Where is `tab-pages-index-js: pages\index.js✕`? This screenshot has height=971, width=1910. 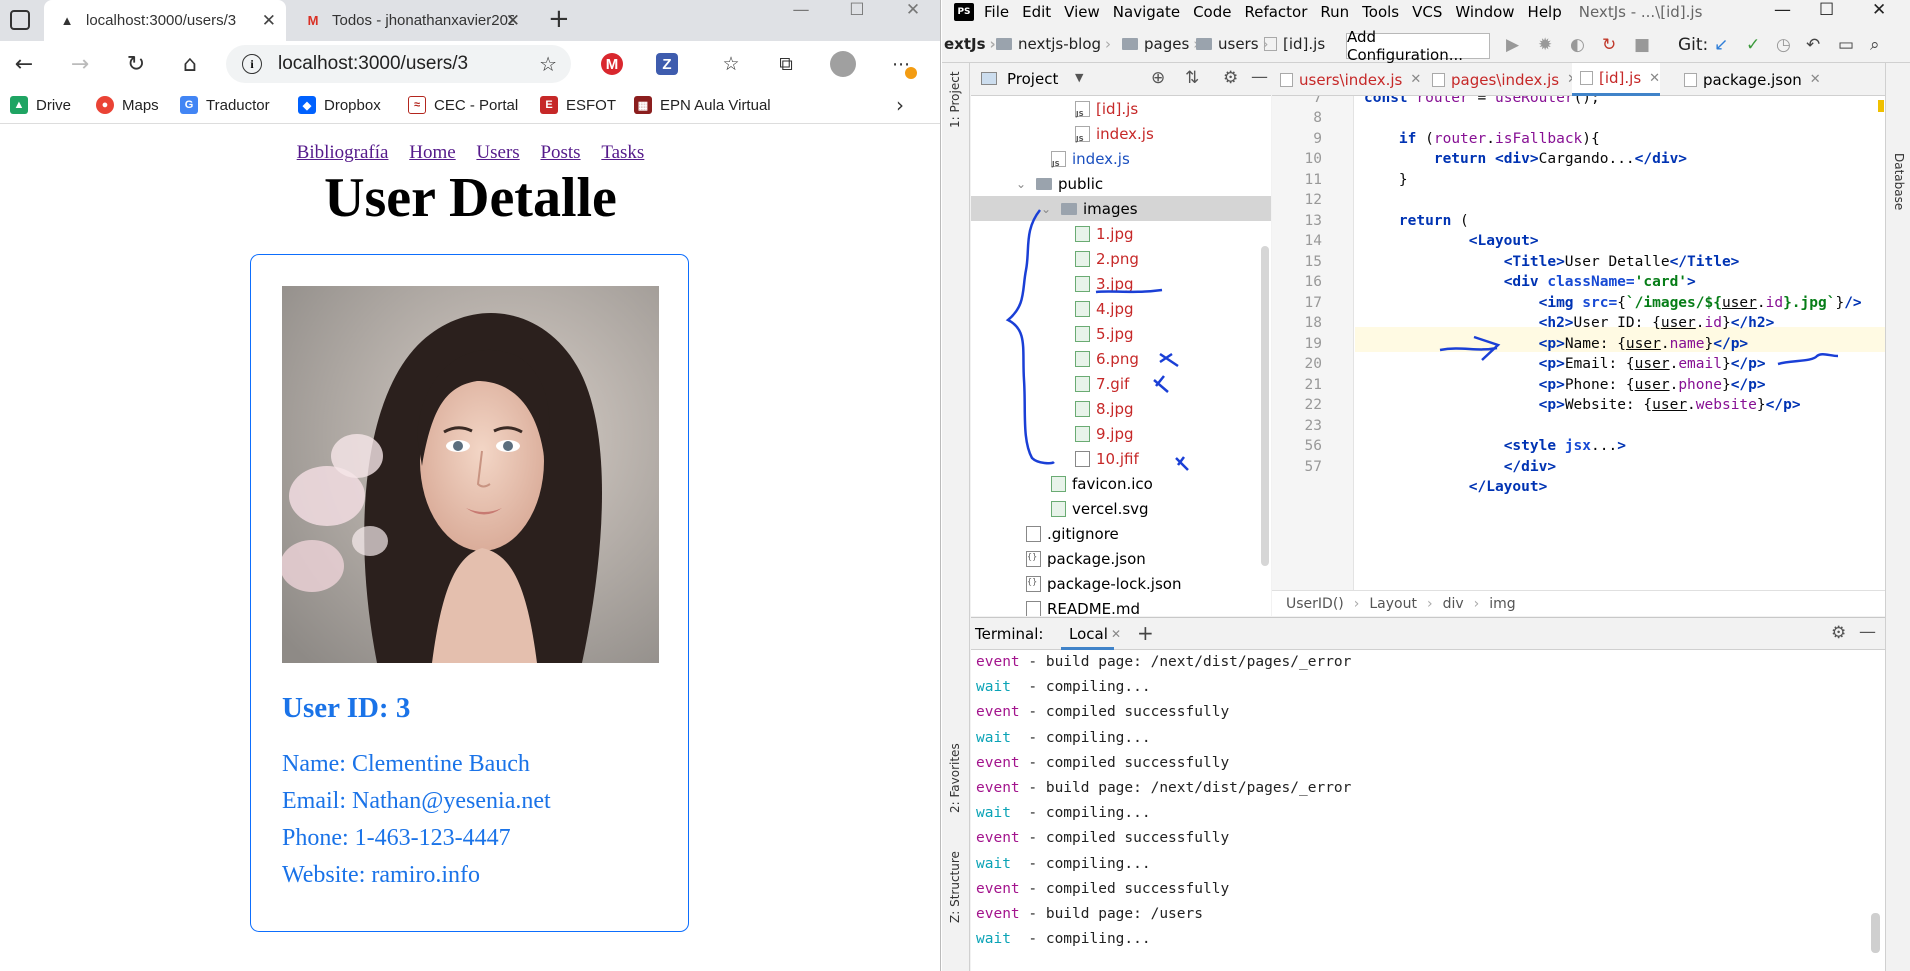 tab-pages-index-js: pages\index.js✕ is located at coordinates (1501, 79).